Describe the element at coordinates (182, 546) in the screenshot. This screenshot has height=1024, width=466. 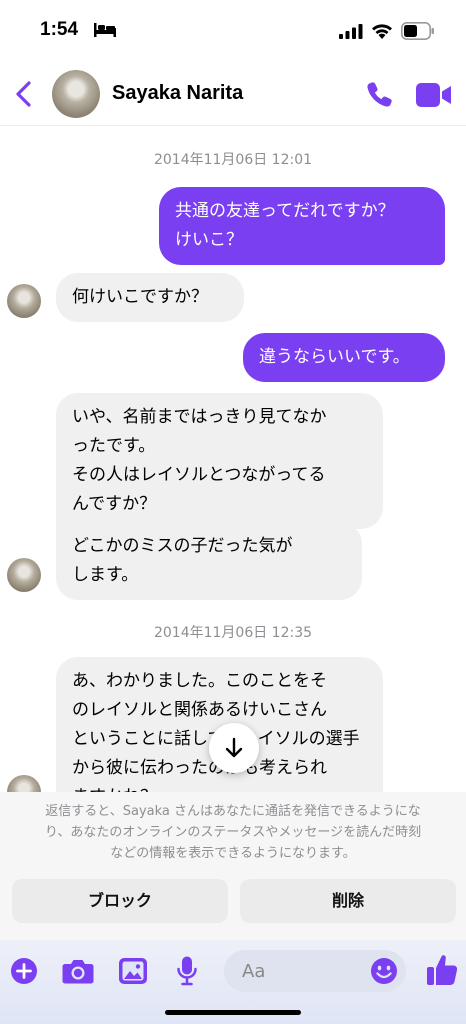
I see `message-line: どこかのミスの子だった気が` at that location.